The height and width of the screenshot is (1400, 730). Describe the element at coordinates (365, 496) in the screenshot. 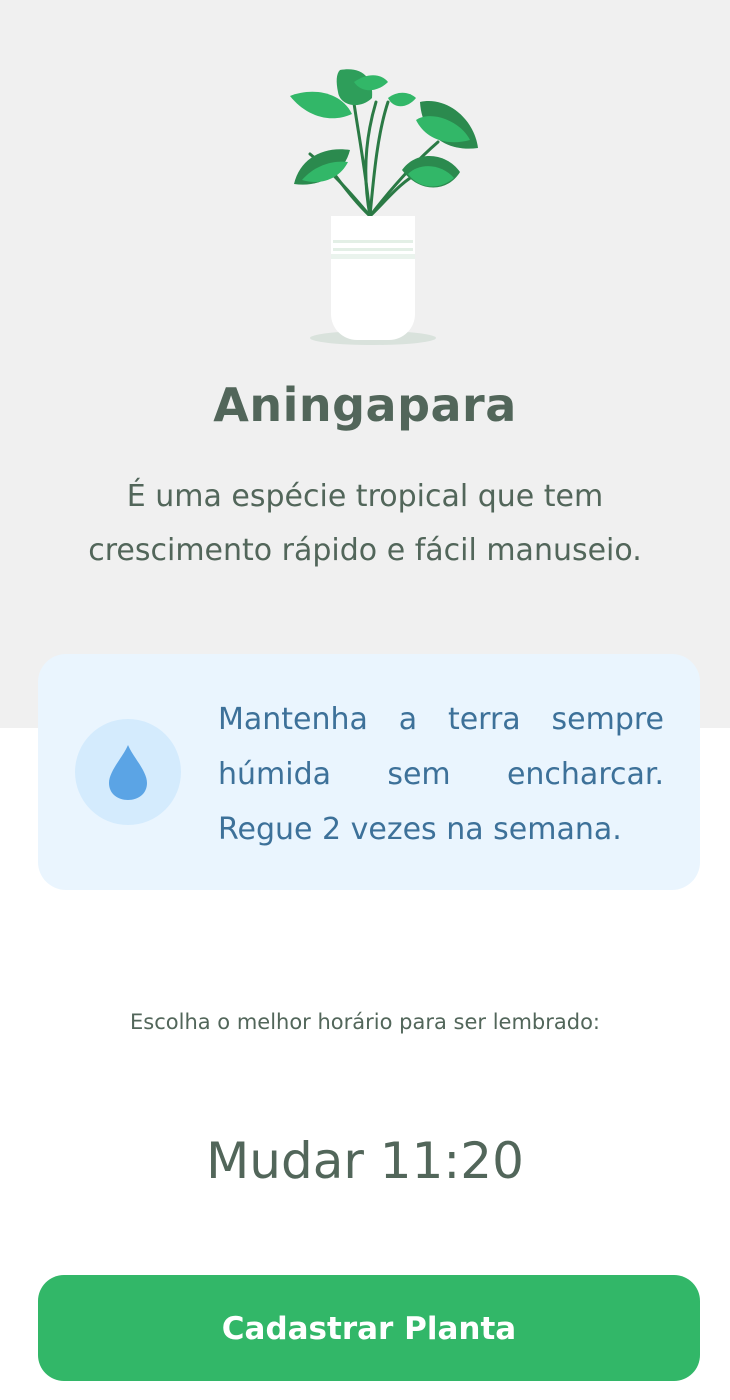

I see `plant-description-line: É uma espécie tropical que tem` at that location.